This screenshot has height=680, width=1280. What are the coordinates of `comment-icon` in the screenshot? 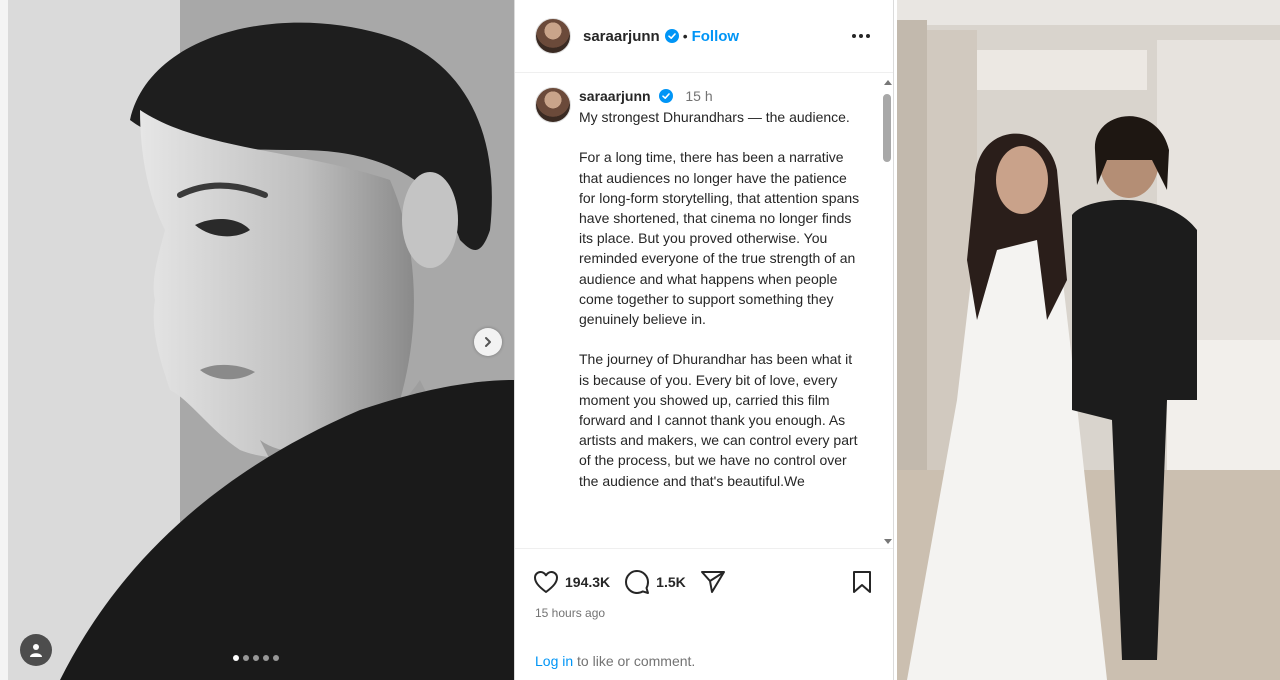 It's located at (637, 582).